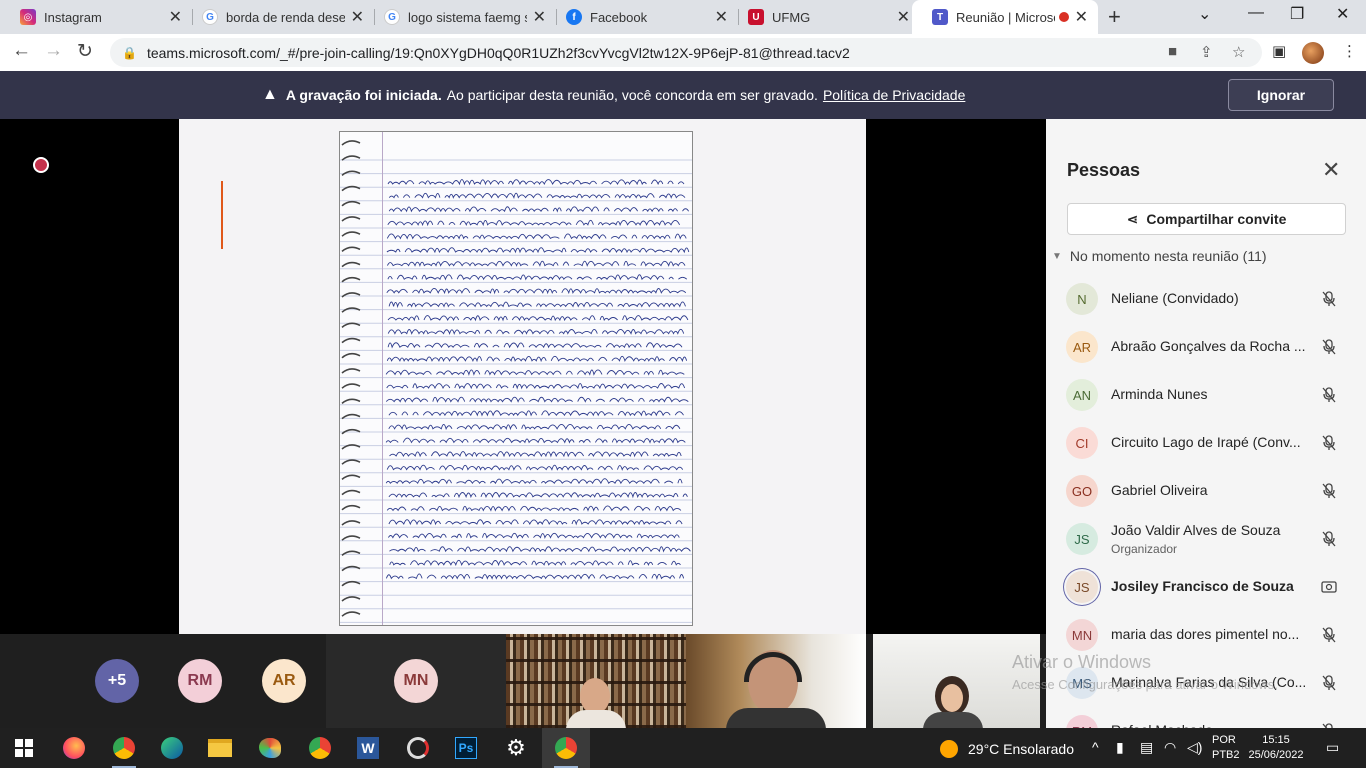 Image resolution: width=1366 pixels, height=768 pixels. I want to click on participant-row: N Neliane (Convidado), so click(1206, 299).